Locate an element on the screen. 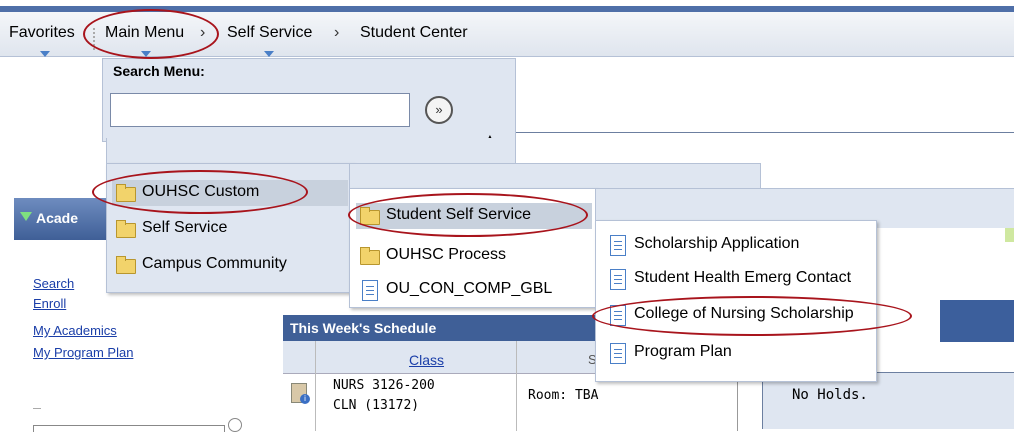 The height and width of the screenshot is (432, 1014). room-text: Room: TBA is located at coordinates (563, 395).